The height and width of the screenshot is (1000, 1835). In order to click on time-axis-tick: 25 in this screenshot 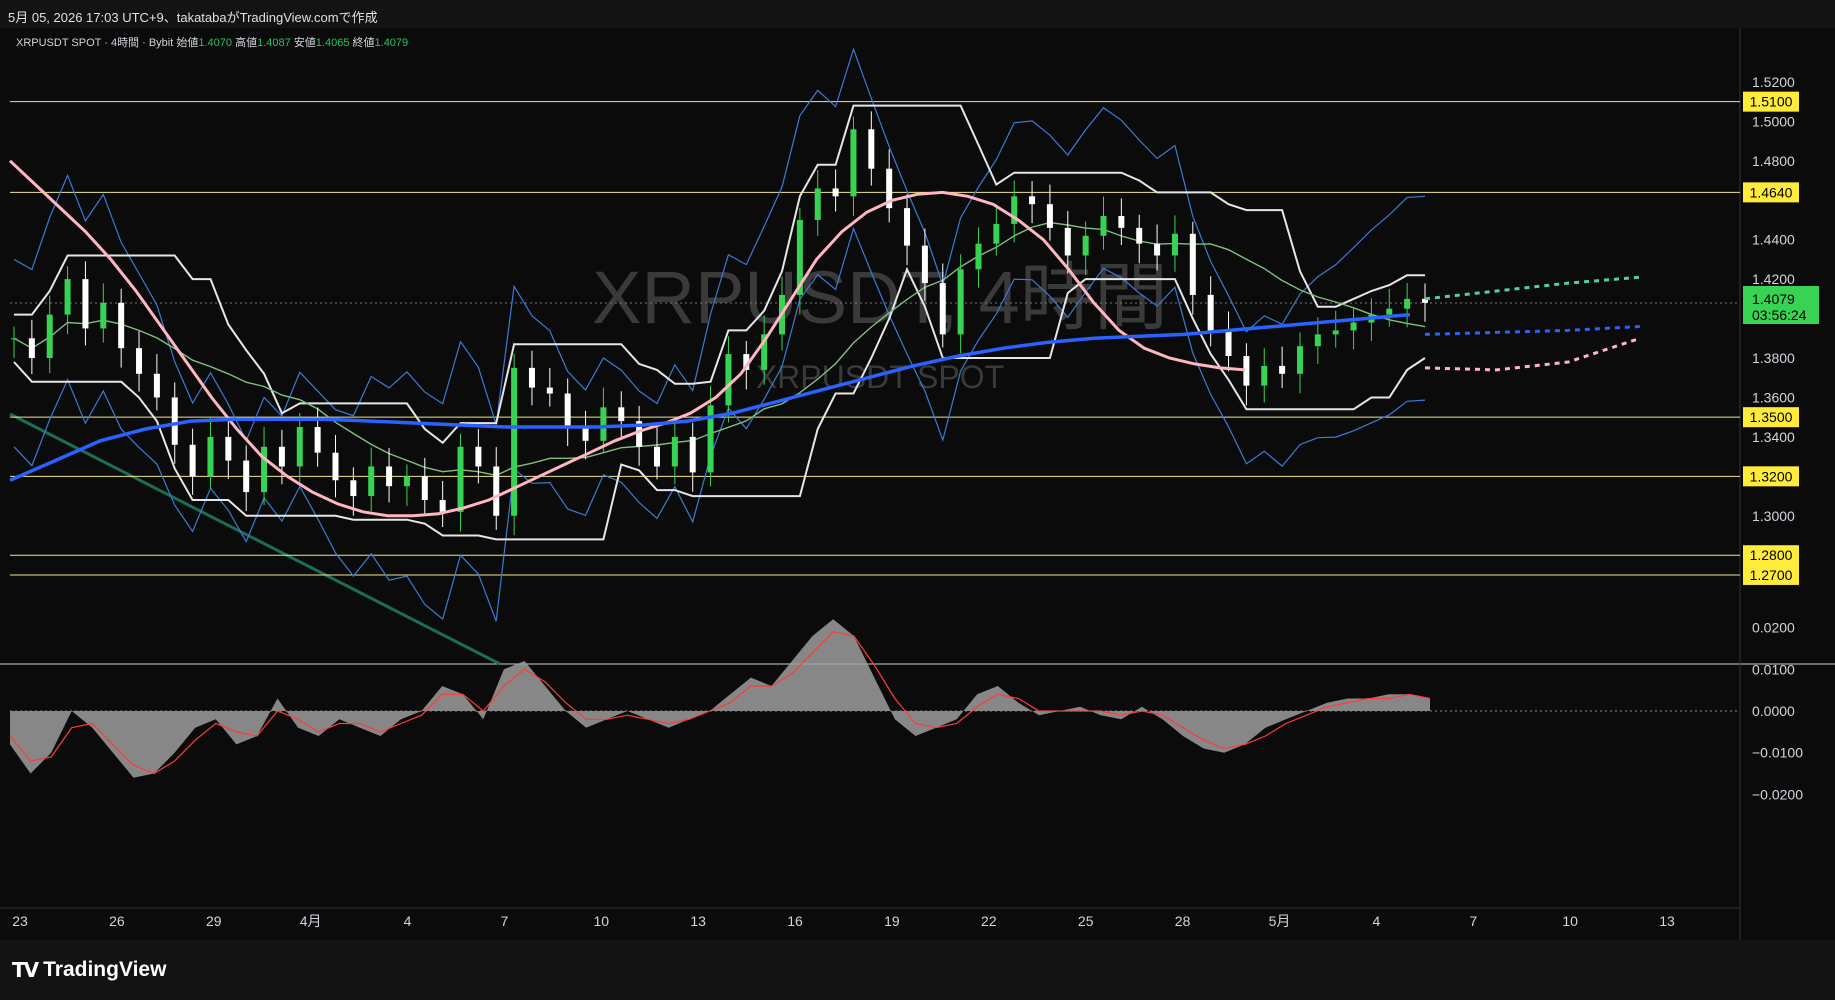, I will do `click(1086, 921)`.